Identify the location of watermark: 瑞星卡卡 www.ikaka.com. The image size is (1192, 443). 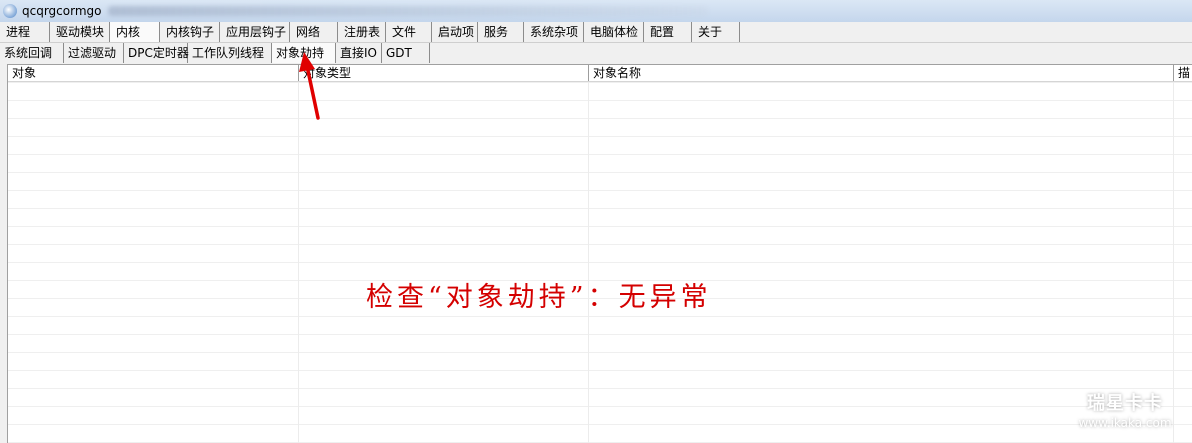
(1125, 416).